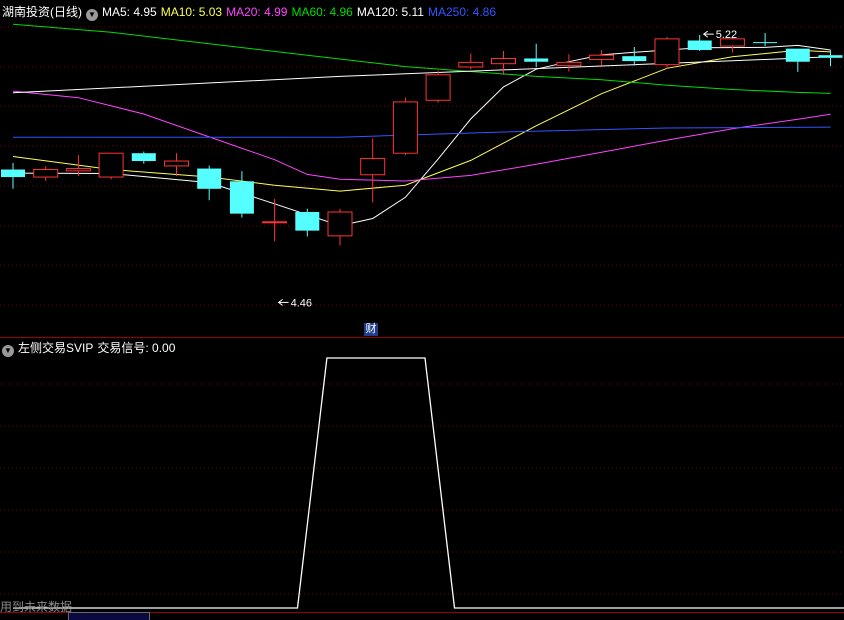  Describe the element at coordinates (371, 329) in the screenshot. I see `financial-report-marker: 财` at that location.